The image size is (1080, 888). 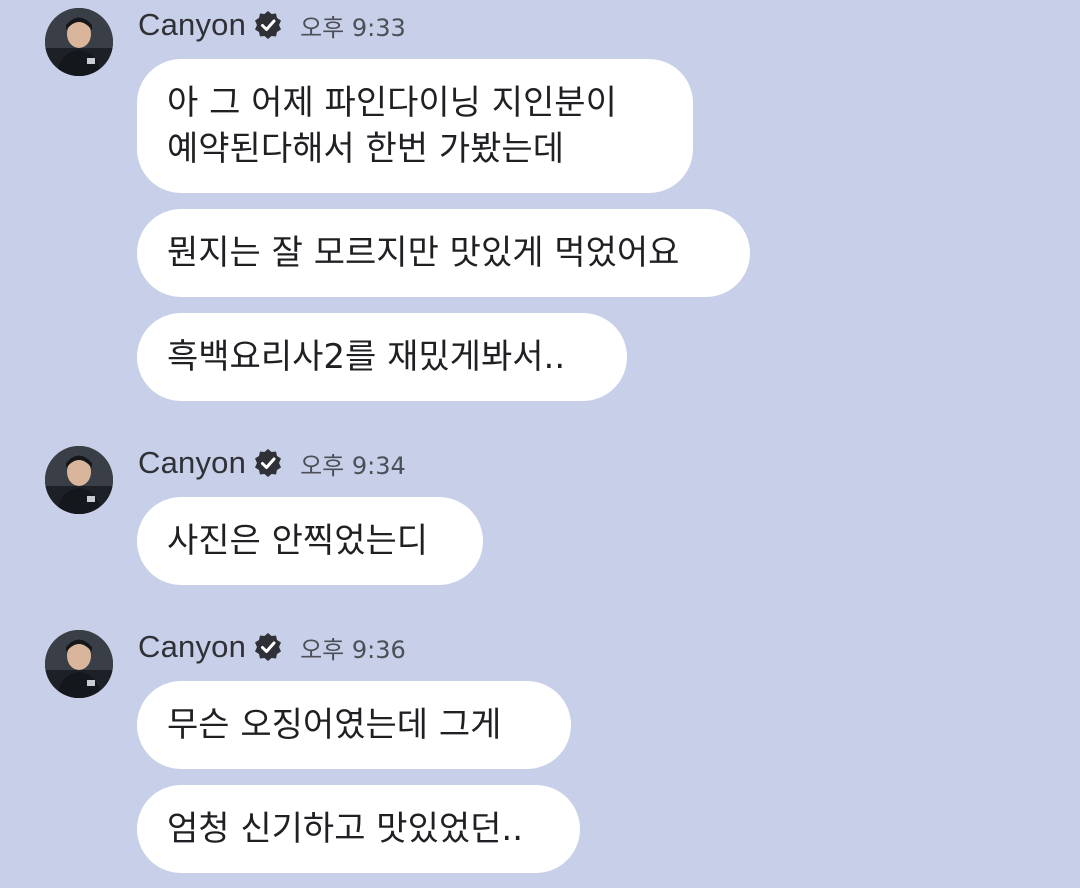 I want to click on message-header: Canyon 오후 9:34, so click(x=272, y=463).